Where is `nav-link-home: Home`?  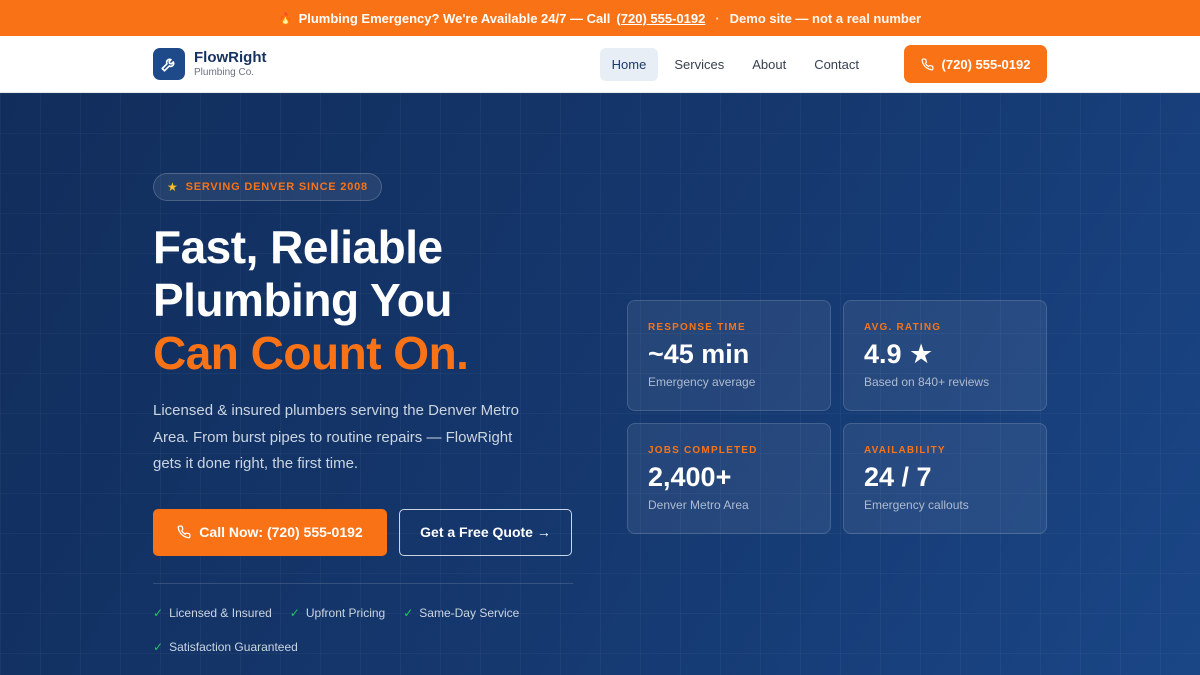 nav-link-home: Home is located at coordinates (629, 64).